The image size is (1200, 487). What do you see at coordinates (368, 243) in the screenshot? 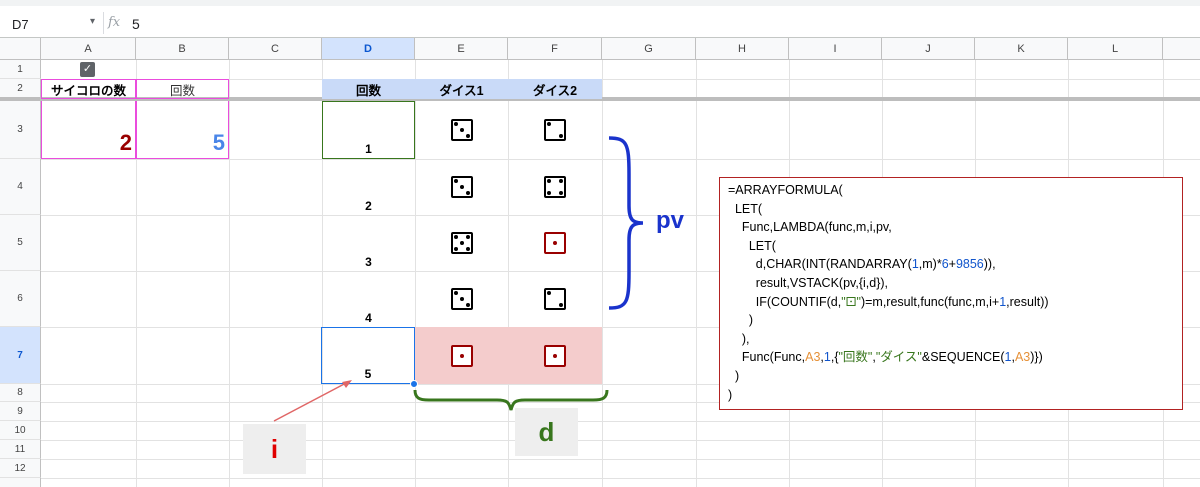
I see `cell-d5-turn: 3` at bounding box center [368, 243].